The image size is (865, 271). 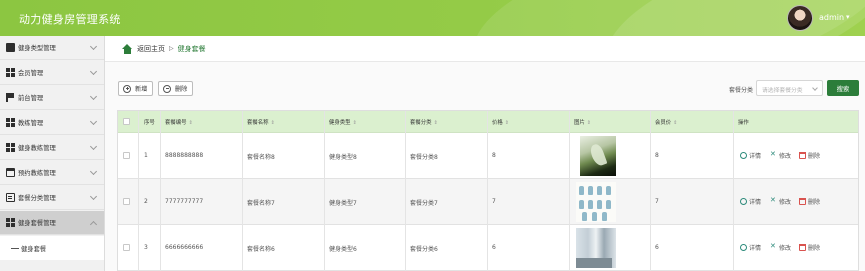 I want to click on cell-index: 2, so click(x=146, y=201).